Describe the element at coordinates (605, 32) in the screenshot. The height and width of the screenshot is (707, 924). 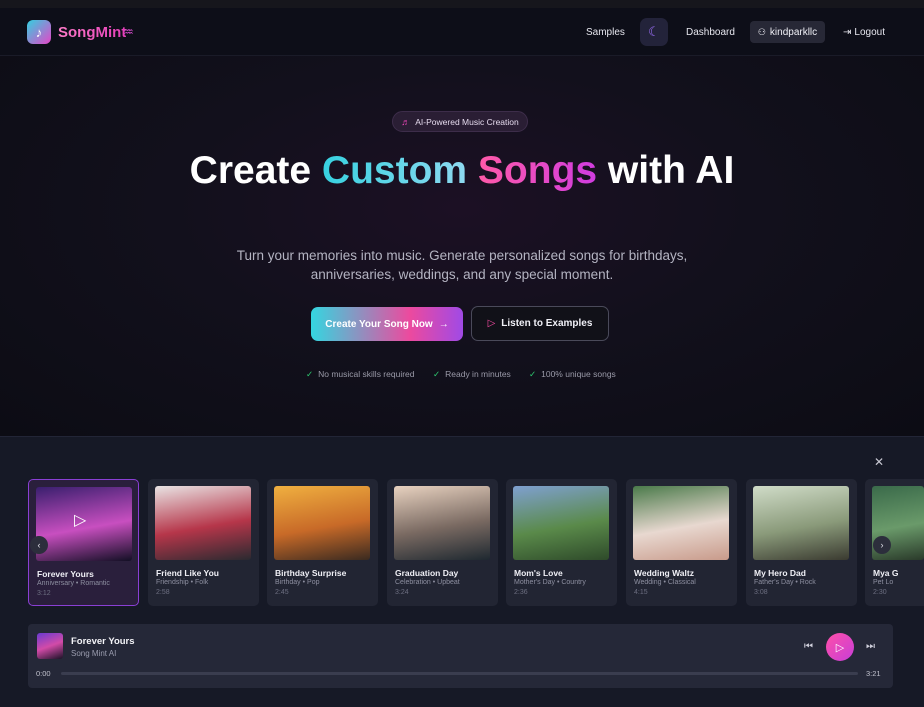
I see `nav-samples-link: Samples` at that location.